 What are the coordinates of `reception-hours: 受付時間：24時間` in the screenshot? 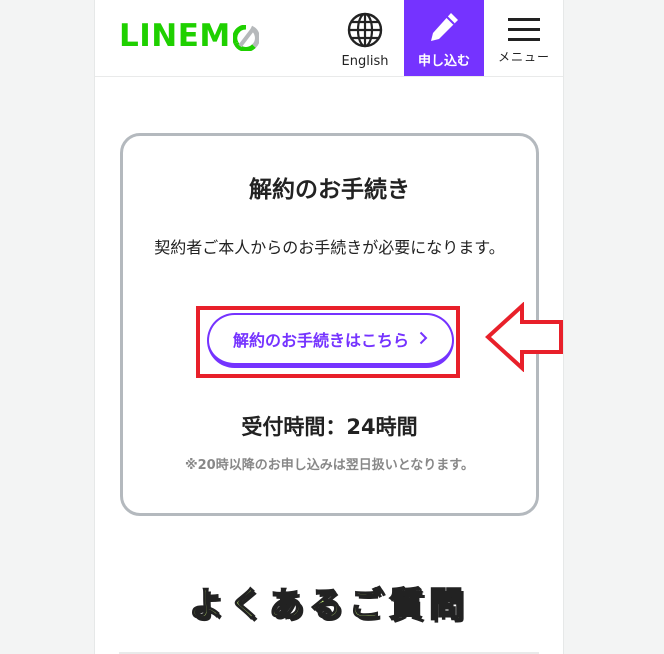 It's located at (329, 427).